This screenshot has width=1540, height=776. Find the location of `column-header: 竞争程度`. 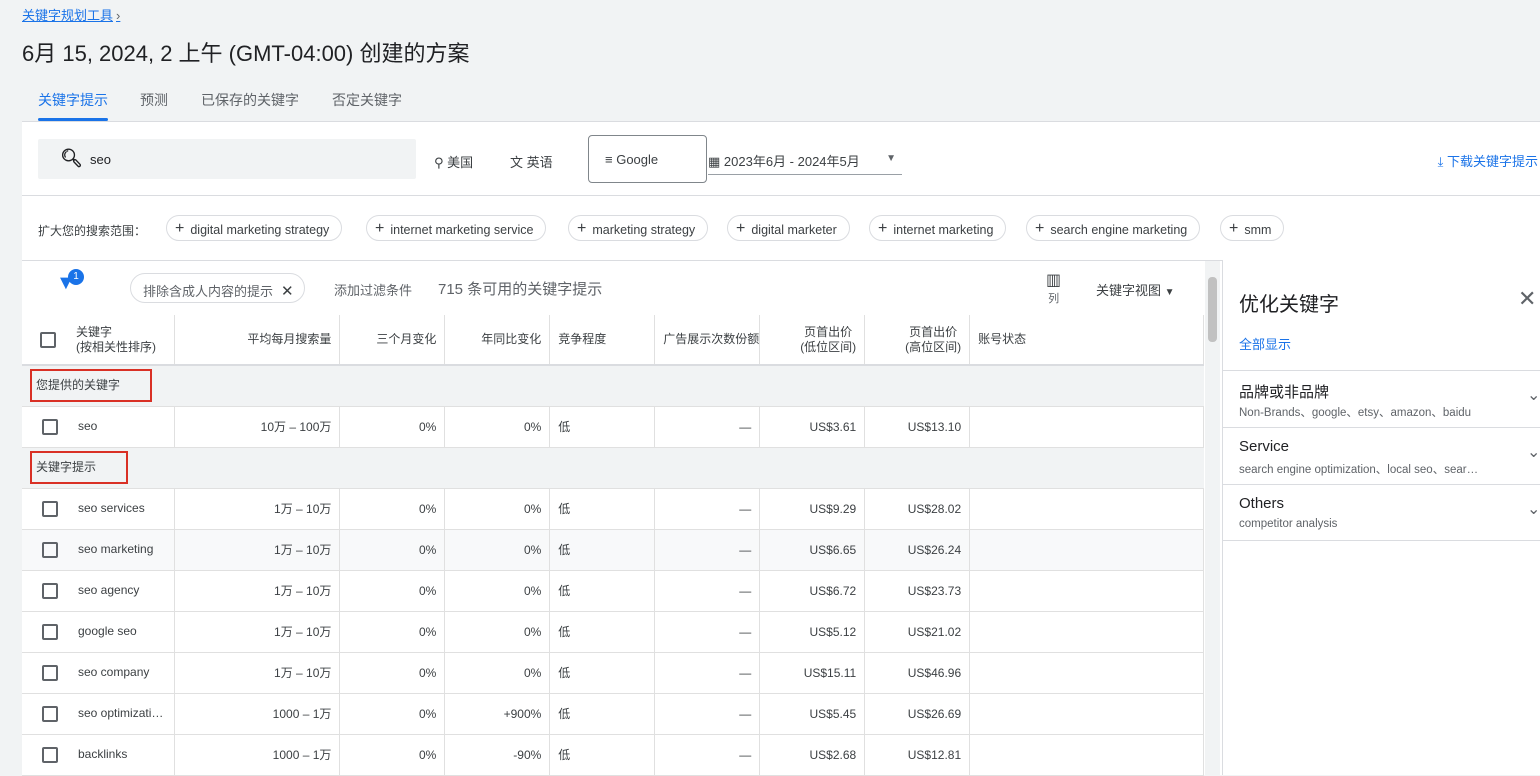

column-header: 竞争程度 is located at coordinates (602, 340).